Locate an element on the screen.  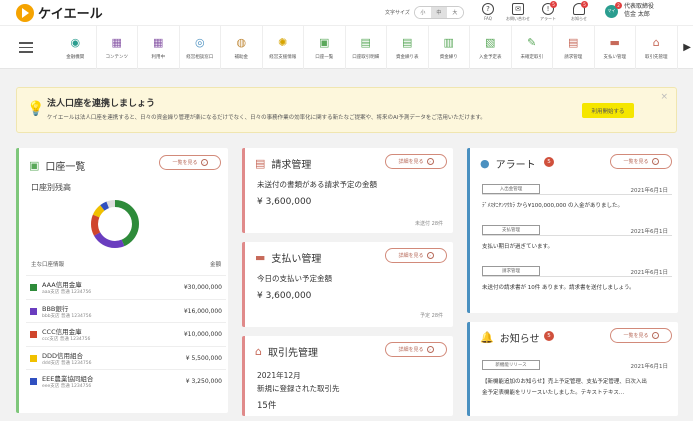
client-title-text: 取引先管理 is located at coordinates (292, 353).